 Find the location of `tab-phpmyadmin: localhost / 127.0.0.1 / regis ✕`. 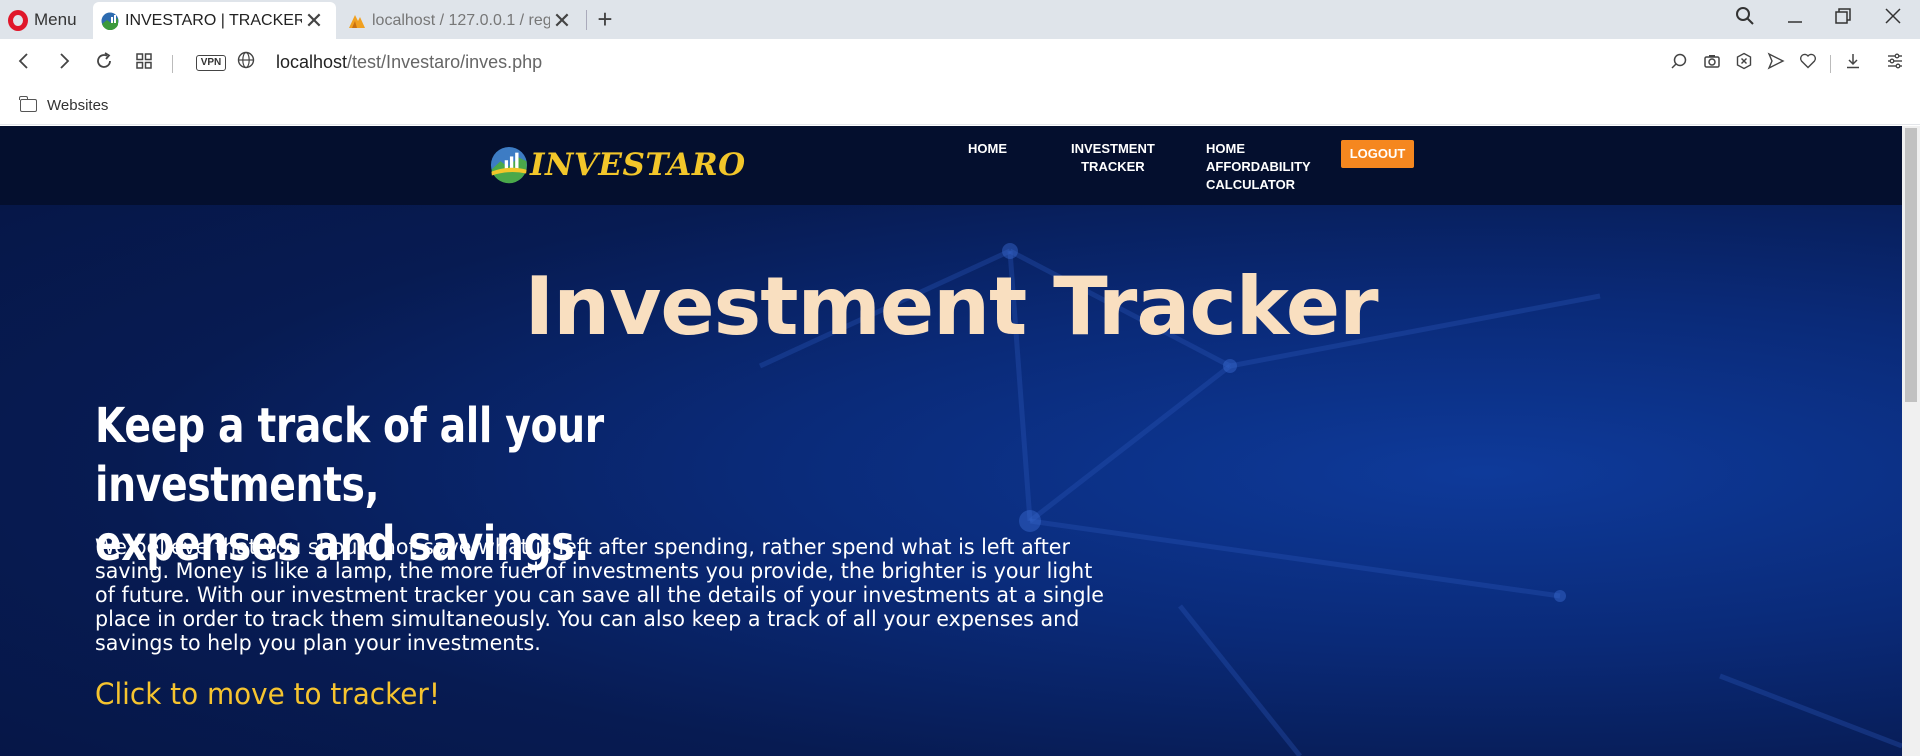

tab-phpmyadmin: localhost / 127.0.0.1 / regis ✕ is located at coordinates (464, 20).